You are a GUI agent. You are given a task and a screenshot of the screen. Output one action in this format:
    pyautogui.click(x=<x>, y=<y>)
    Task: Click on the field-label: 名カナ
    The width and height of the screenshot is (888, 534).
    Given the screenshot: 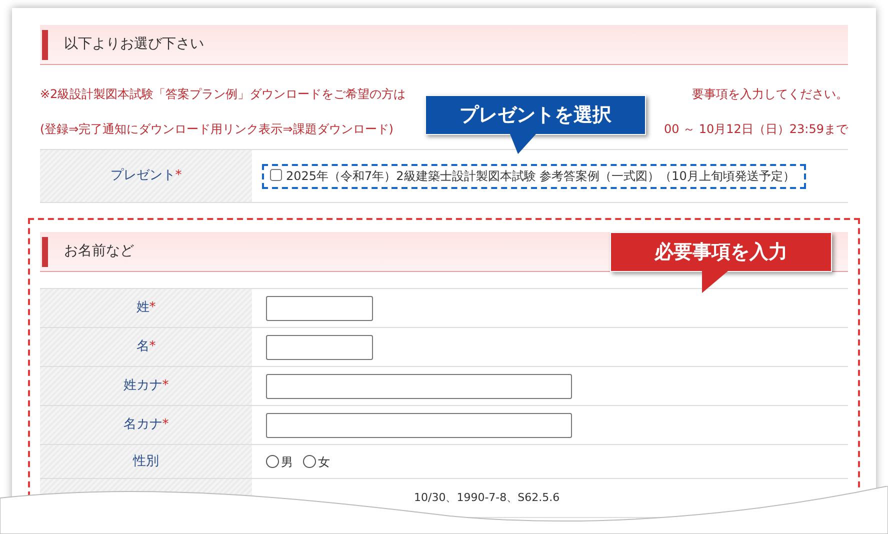 What is the action you would take?
    pyautogui.click(x=142, y=425)
    